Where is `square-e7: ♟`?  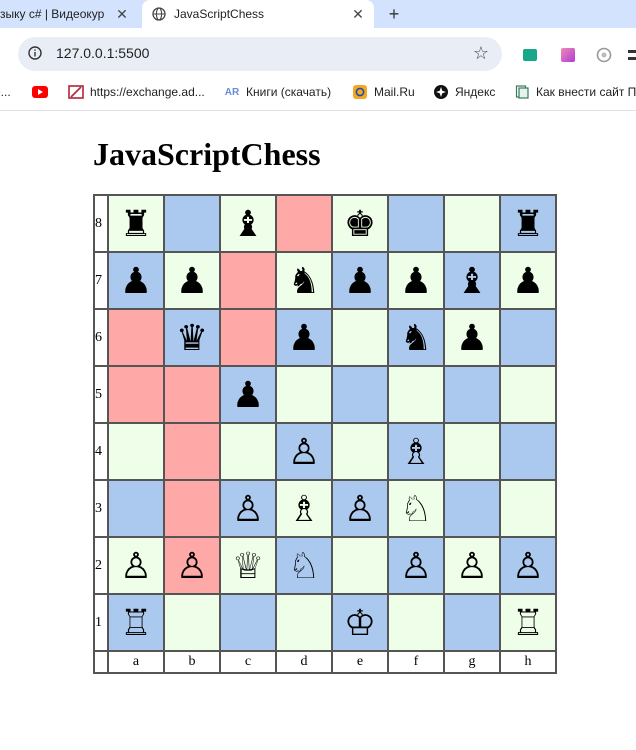 square-e7: ♟ is located at coordinates (360, 280).